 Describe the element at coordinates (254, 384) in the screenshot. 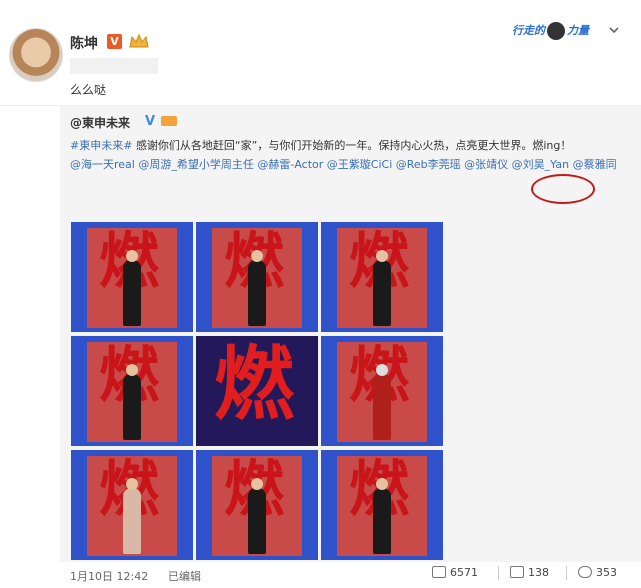

I see `photo-glyph: 燃` at that location.